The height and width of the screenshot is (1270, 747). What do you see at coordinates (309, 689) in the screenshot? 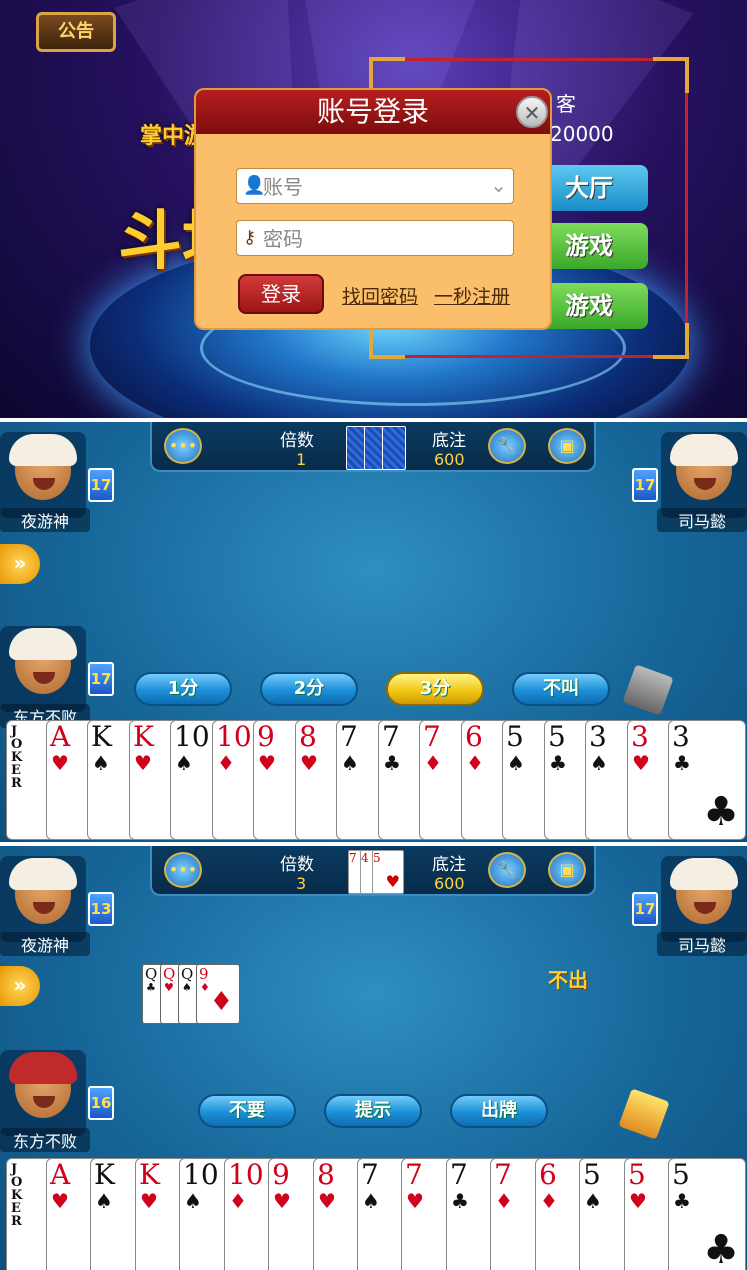
I see `bid-2-button: 2分` at bounding box center [309, 689].